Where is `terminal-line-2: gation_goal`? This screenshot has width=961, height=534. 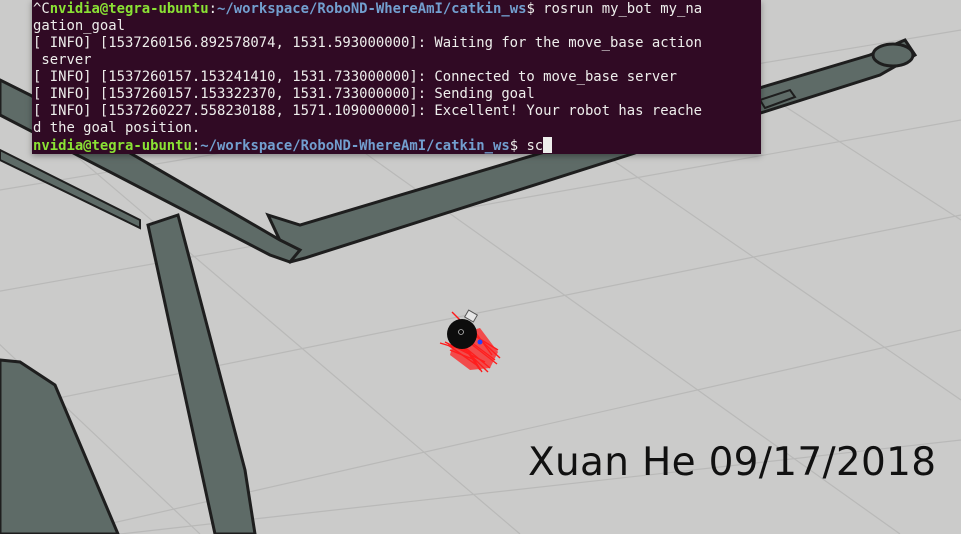 terminal-line-2: gation_goal is located at coordinates (79, 26).